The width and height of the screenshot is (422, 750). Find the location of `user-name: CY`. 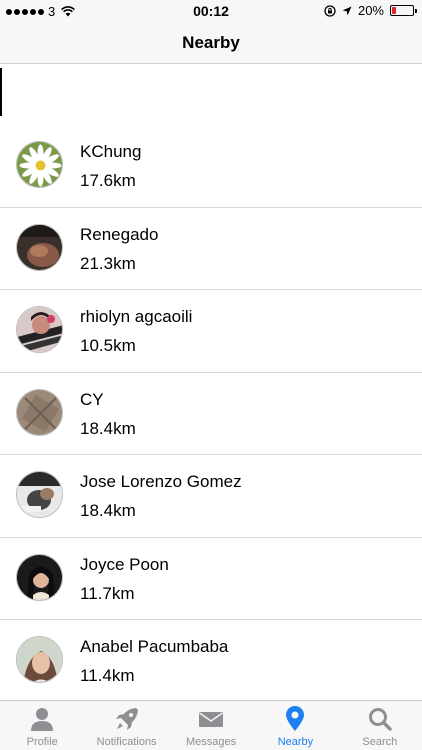

user-name: CY is located at coordinates (92, 399).